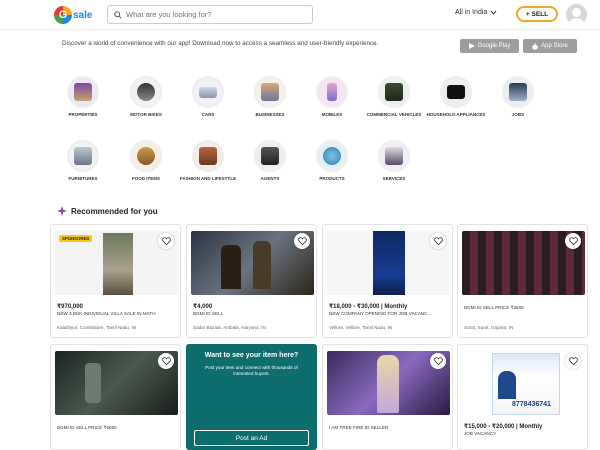 This screenshot has height=450, width=600. Describe the element at coordinates (480, 433) in the screenshot. I see `listing-title: JOB VACANCY` at that location.